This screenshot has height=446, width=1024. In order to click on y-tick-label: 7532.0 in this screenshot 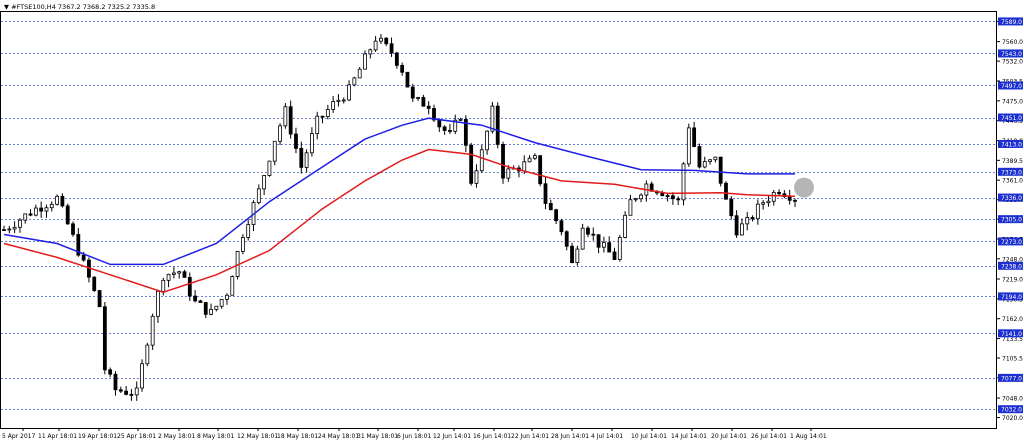, I will do `click(1012, 62)`.